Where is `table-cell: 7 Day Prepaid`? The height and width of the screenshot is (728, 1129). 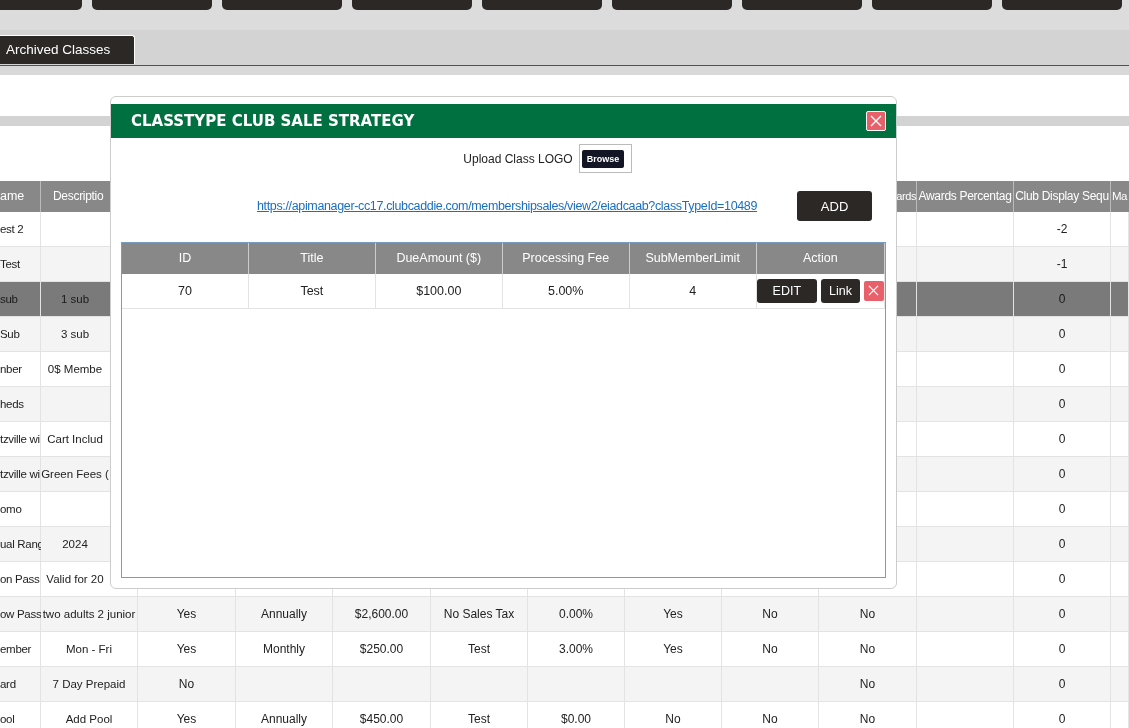
table-cell: 7 Day Prepaid is located at coordinates (89, 684).